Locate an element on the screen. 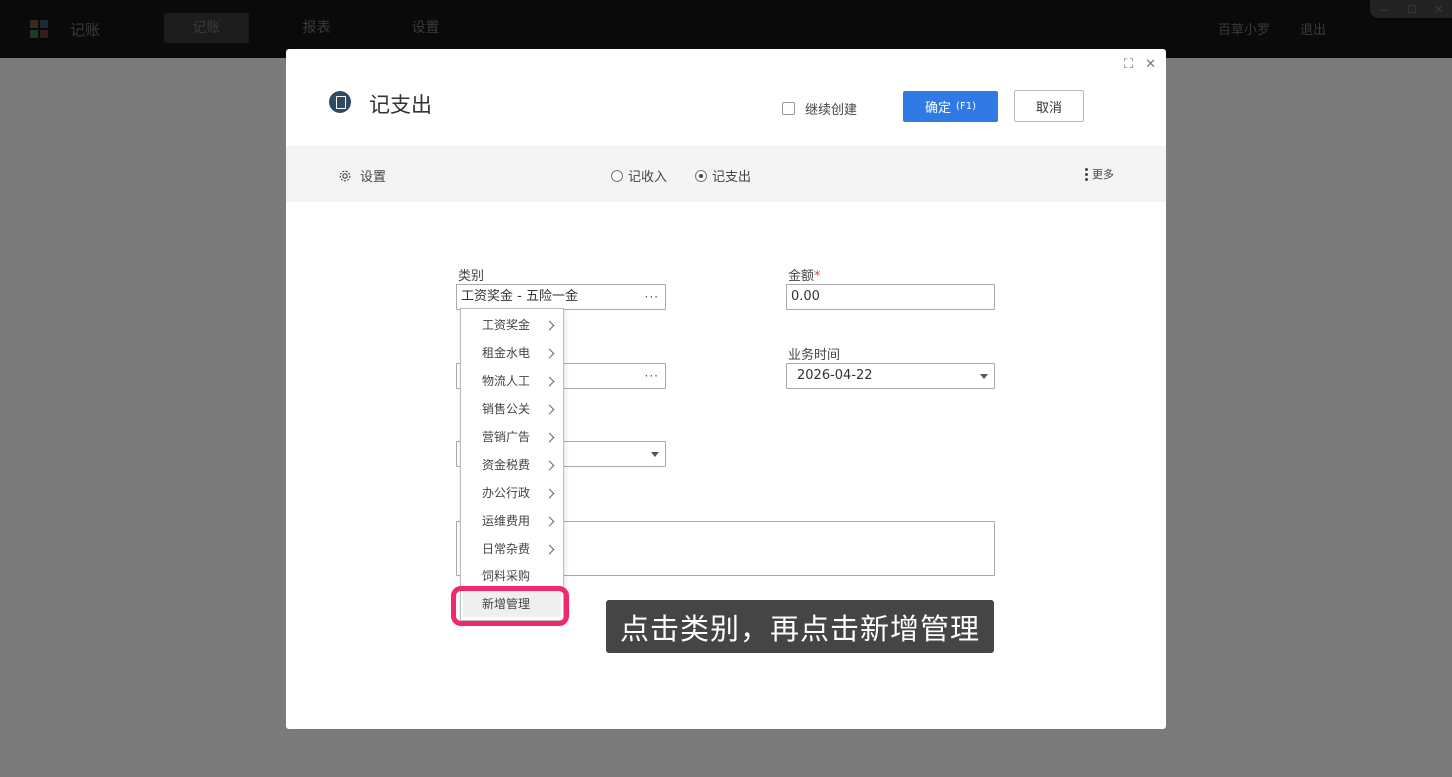 The width and height of the screenshot is (1452, 777). menu-item-label: 办公行政 is located at coordinates (506, 493).